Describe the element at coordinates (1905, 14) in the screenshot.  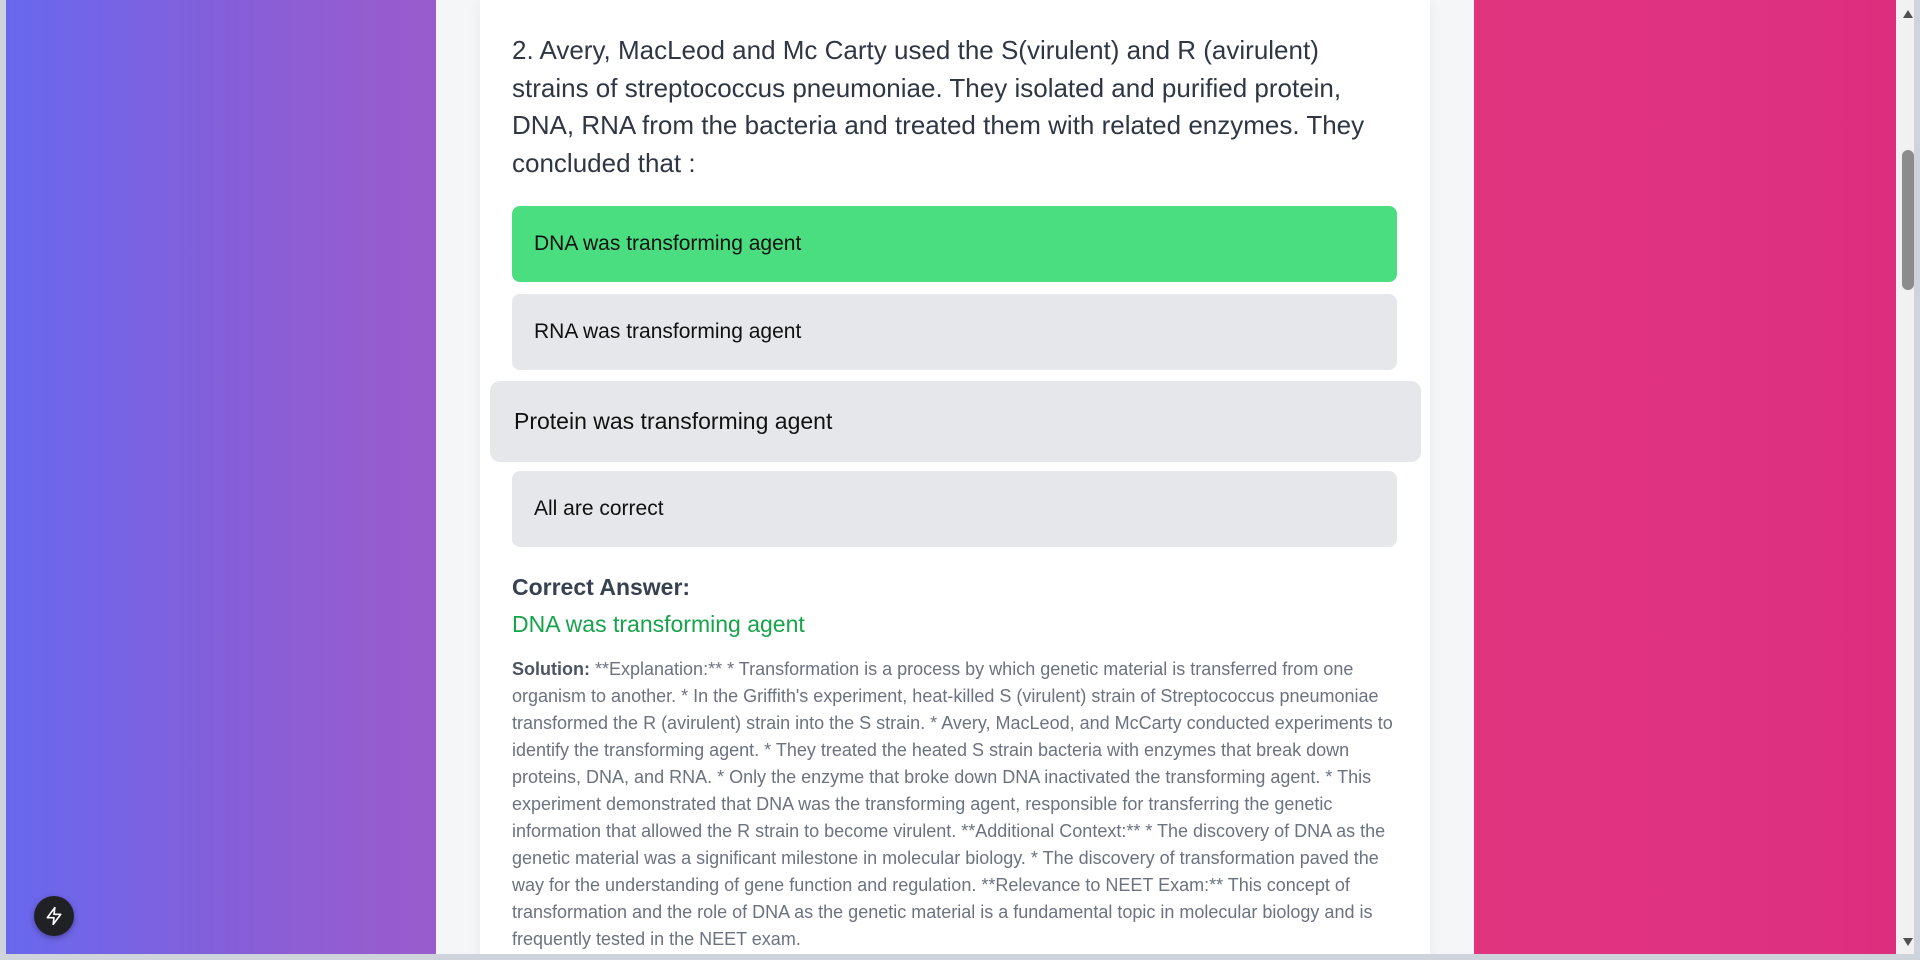
I see `triangle-up-icon` at that location.